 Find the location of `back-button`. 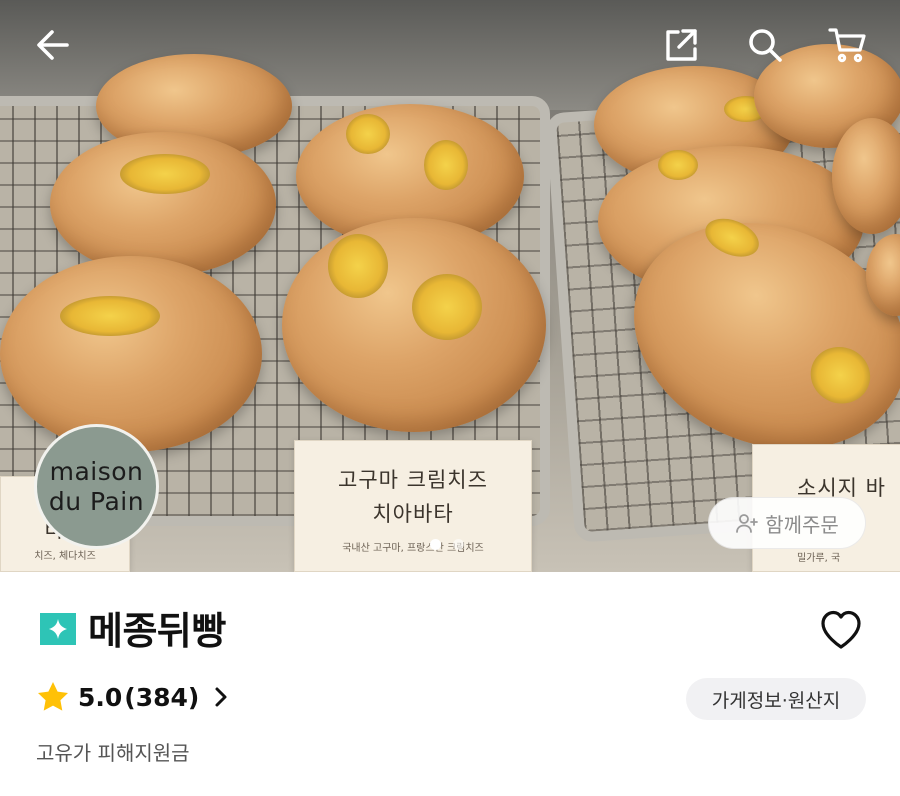

back-button is located at coordinates (53, 45).